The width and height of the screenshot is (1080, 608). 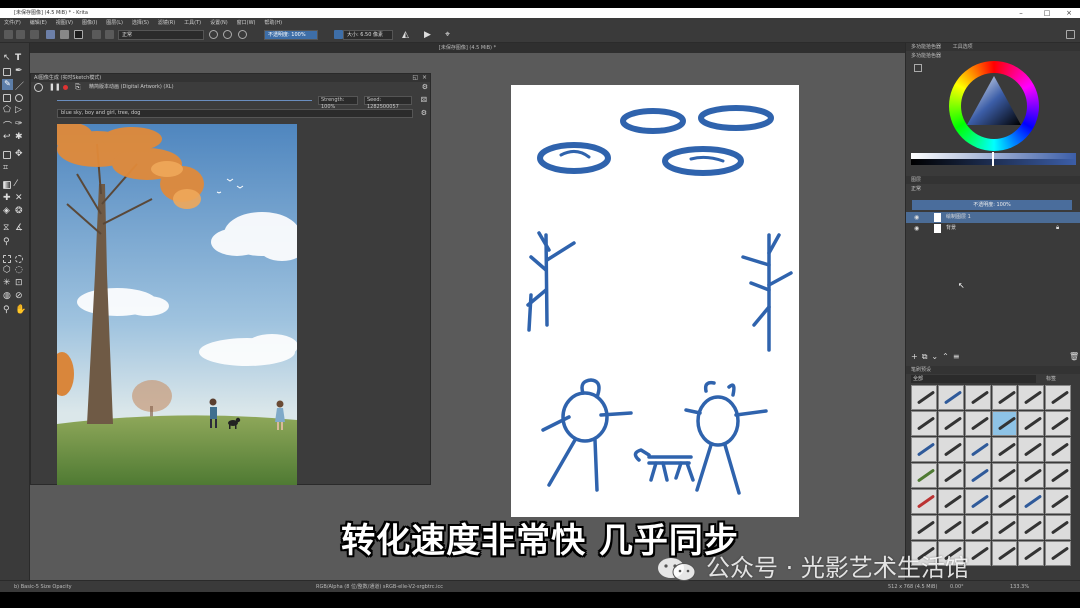 What do you see at coordinates (19, 211) in the screenshot?
I see `enclose-fill-icon: ❂` at bounding box center [19, 211].